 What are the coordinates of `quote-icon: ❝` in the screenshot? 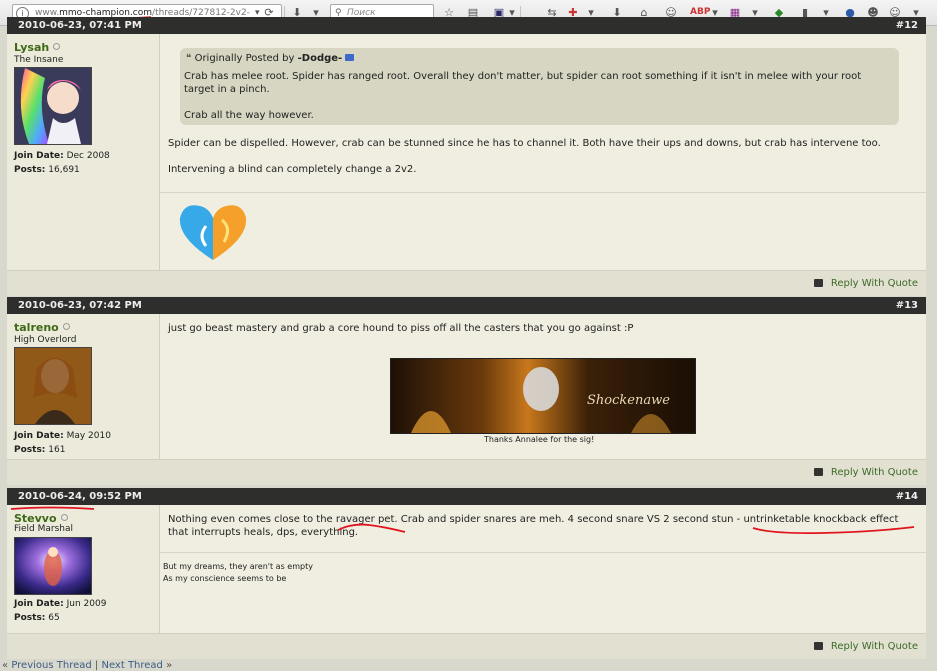 It's located at (189, 58).